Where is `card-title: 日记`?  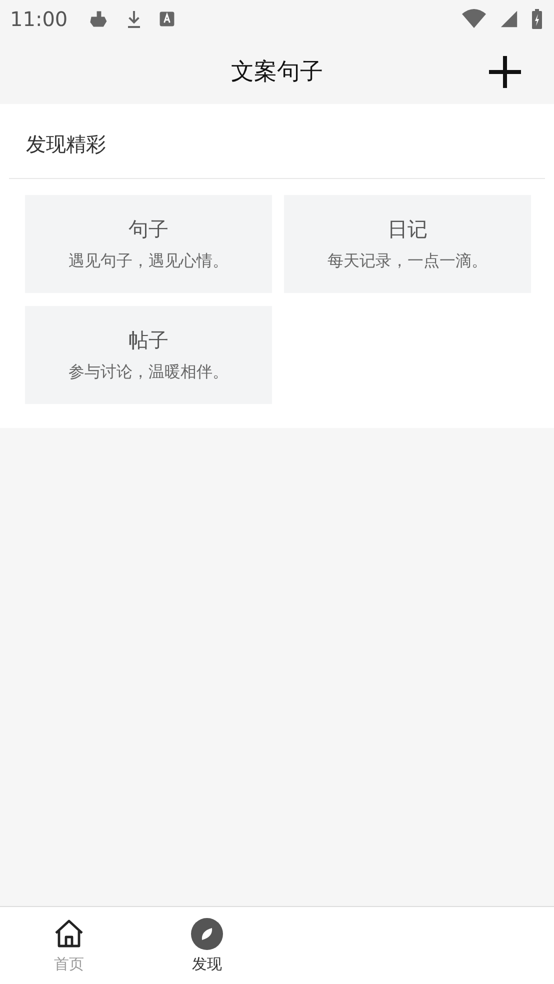 card-title: 日记 is located at coordinates (408, 229).